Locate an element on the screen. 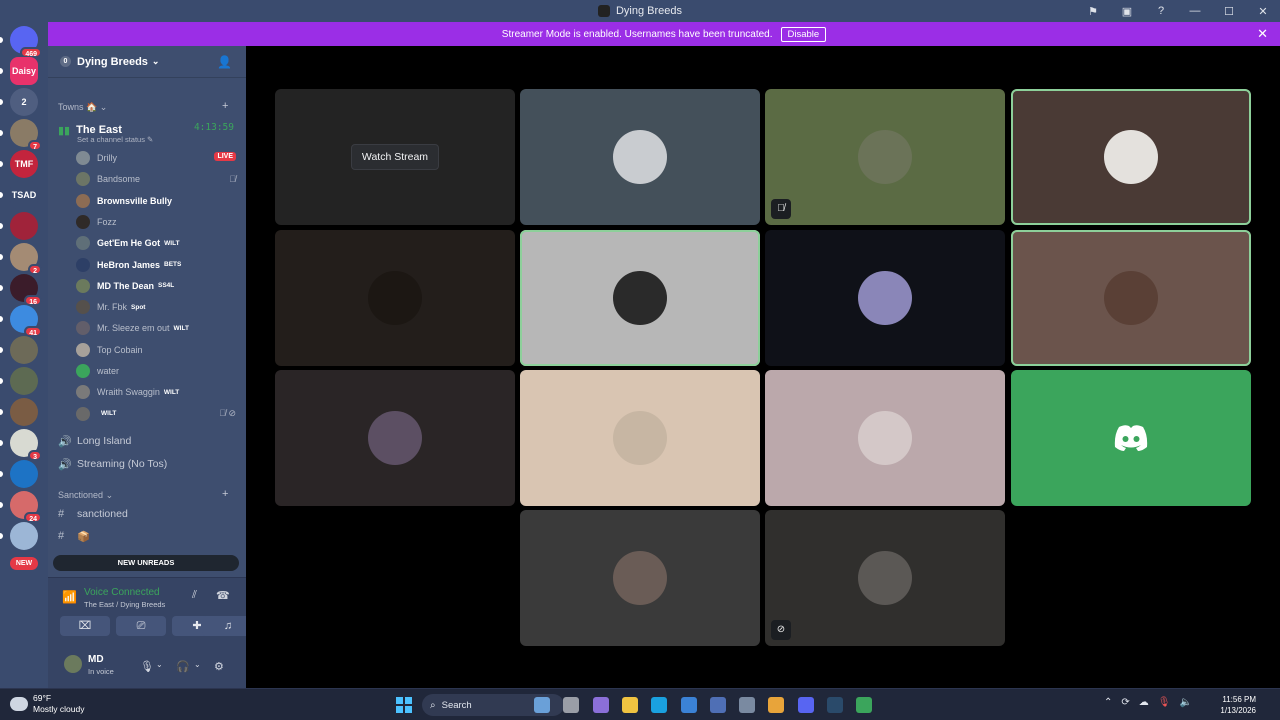 The height and width of the screenshot is (720, 1280). voice-channel: 🔊 Streaming (No Tos) is located at coordinates (112, 464).